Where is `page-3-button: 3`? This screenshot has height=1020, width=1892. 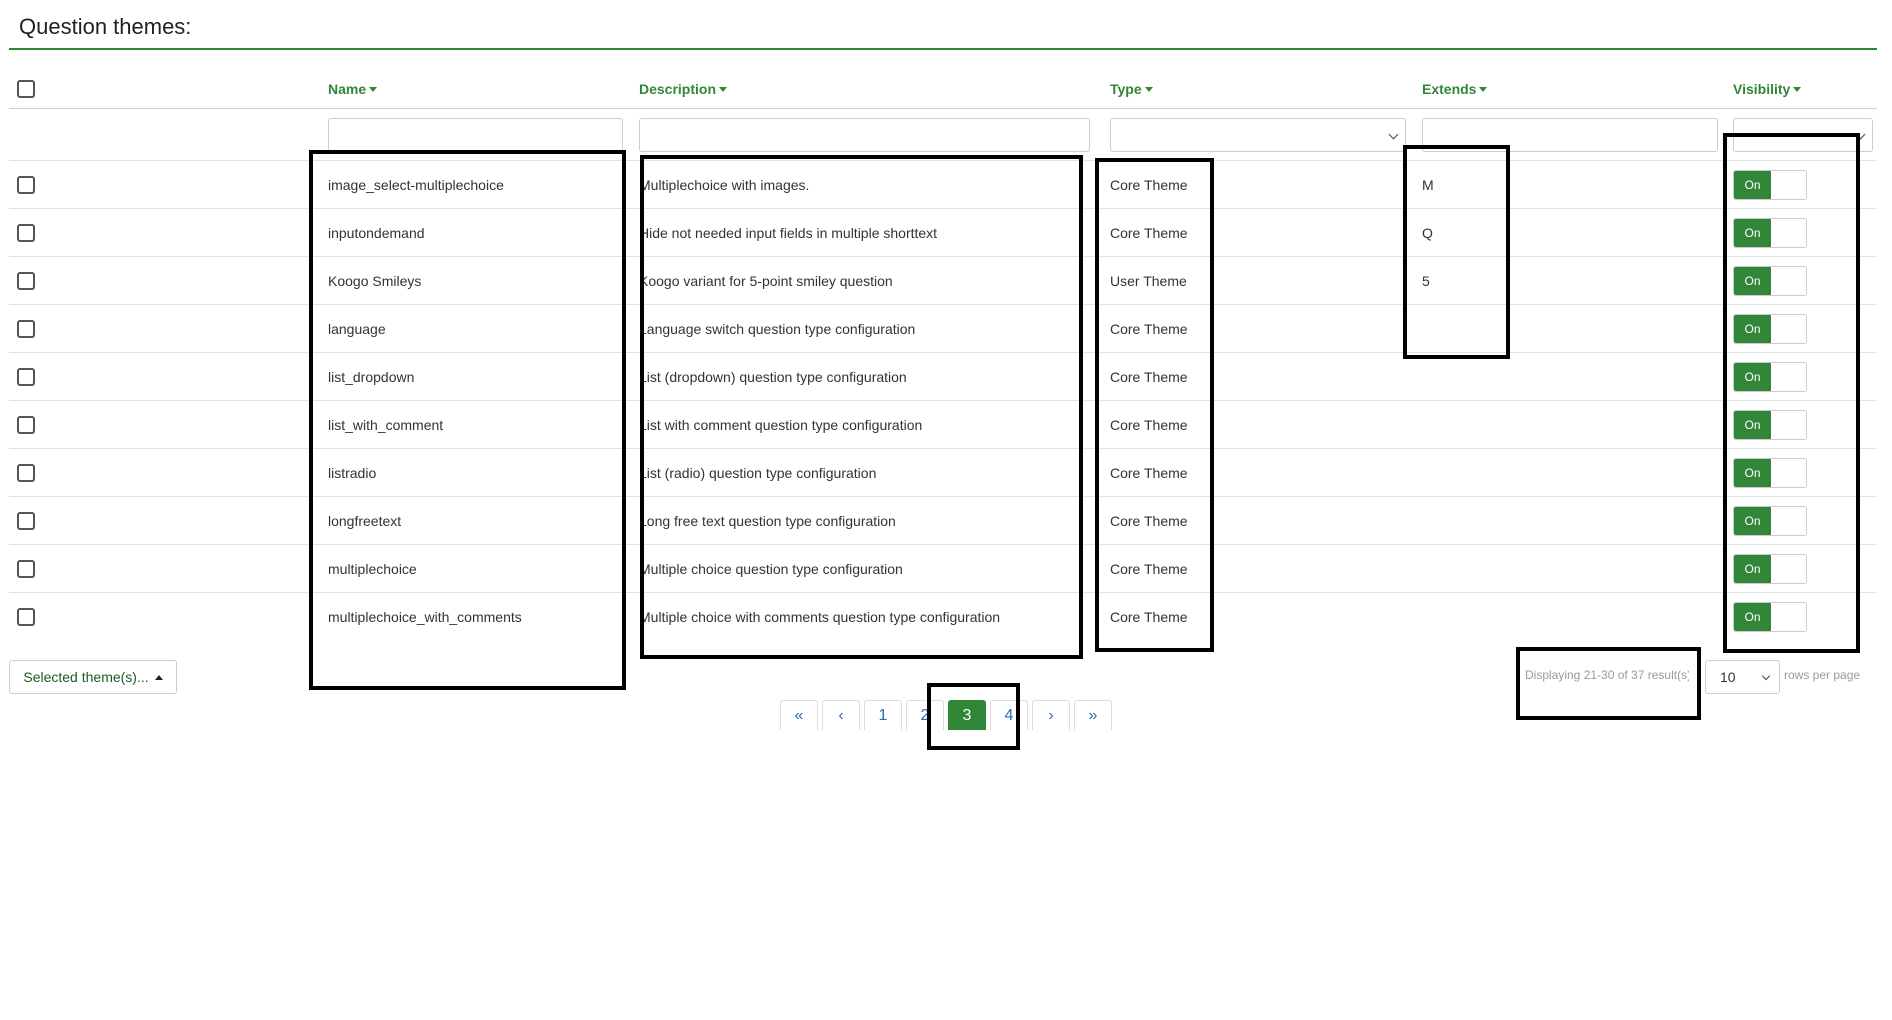
page-3-button: 3 is located at coordinates (967, 715).